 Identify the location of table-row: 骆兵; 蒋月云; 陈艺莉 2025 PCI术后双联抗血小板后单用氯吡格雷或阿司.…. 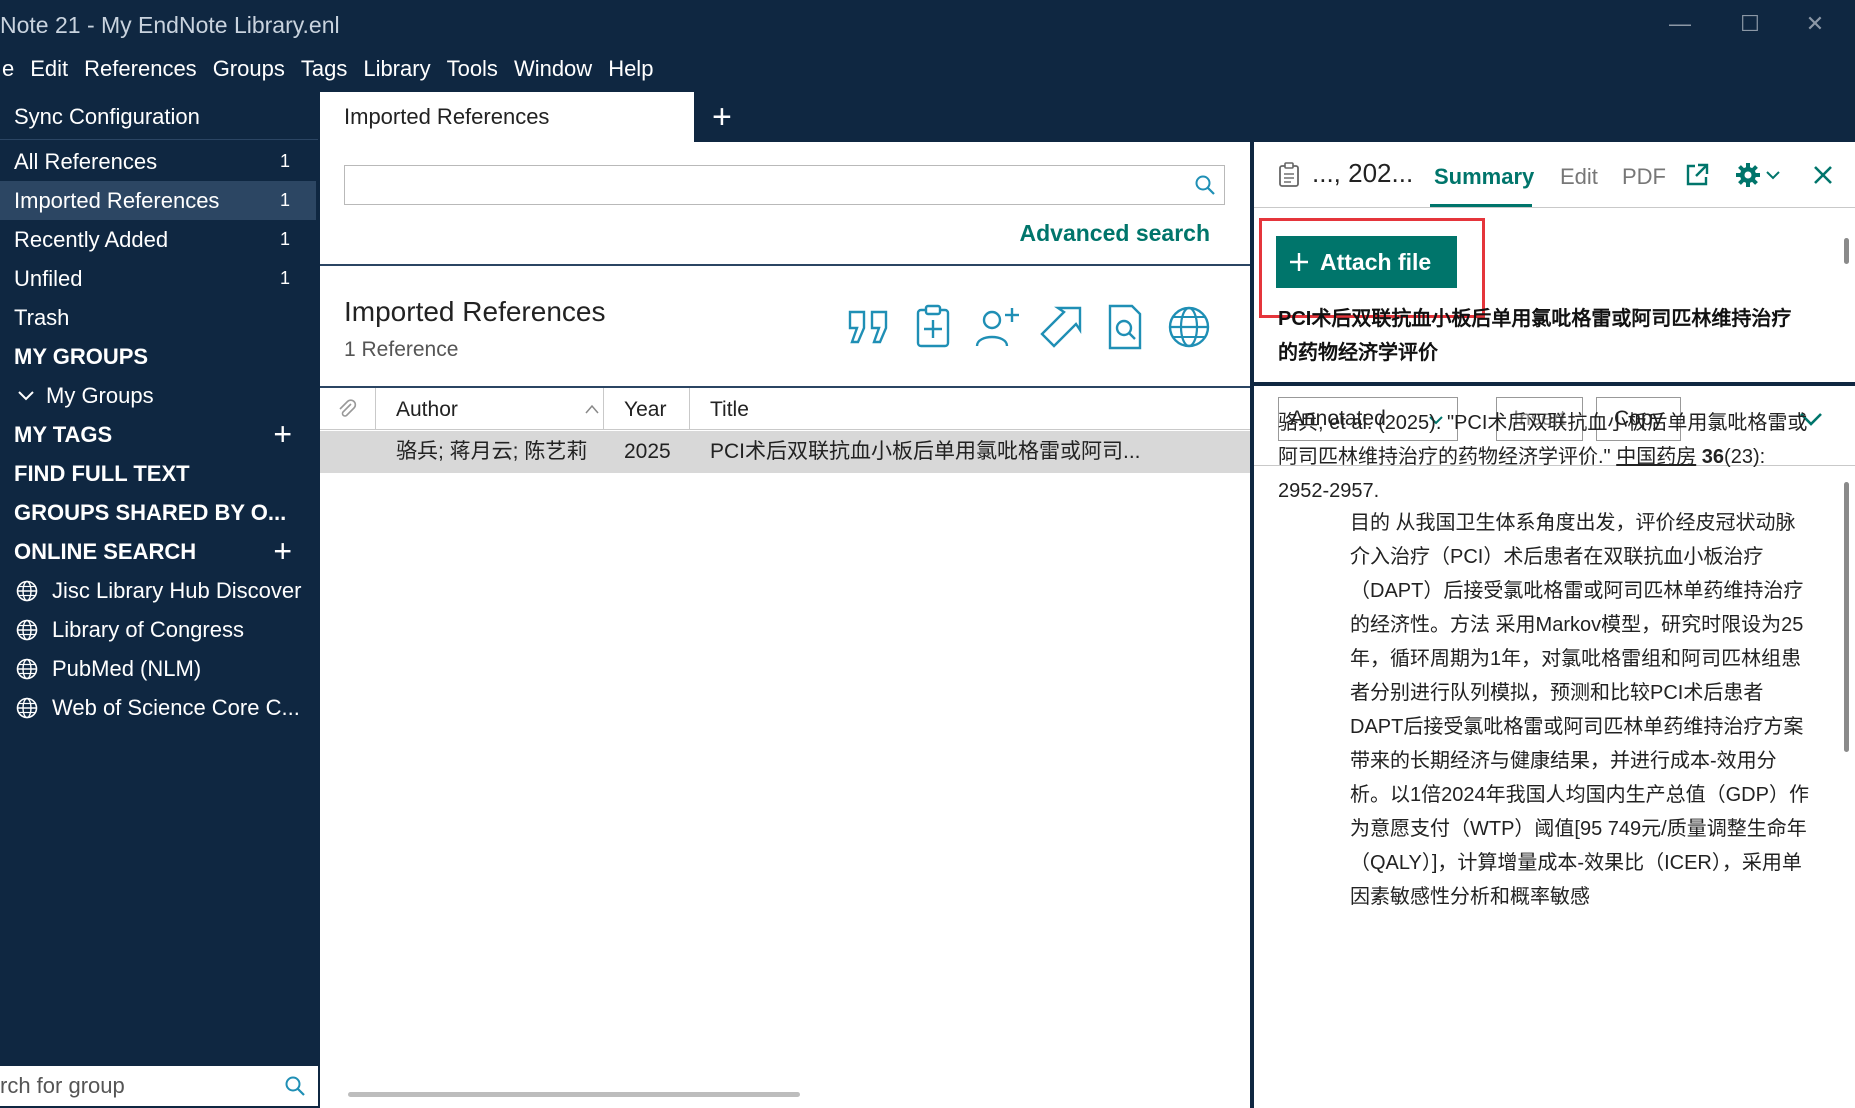
(785, 452).